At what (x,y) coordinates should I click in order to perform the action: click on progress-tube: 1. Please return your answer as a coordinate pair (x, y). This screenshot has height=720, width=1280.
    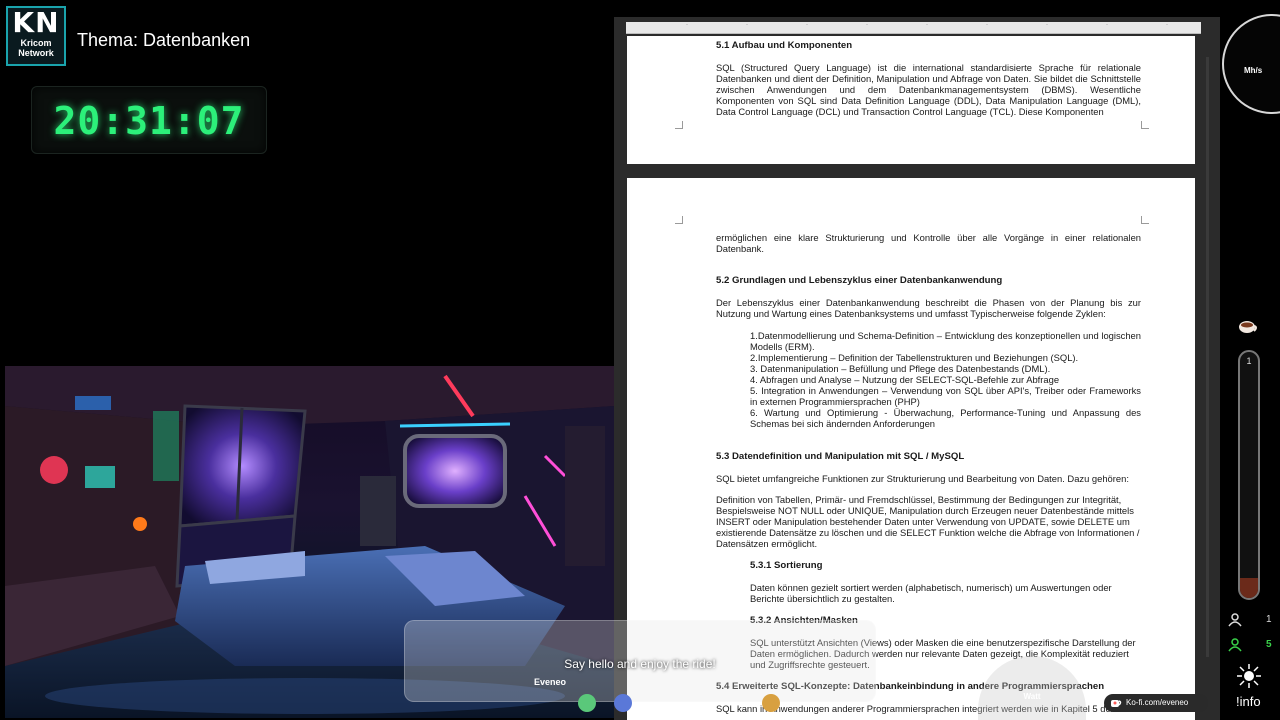
    Looking at the image, I should click on (1249, 475).